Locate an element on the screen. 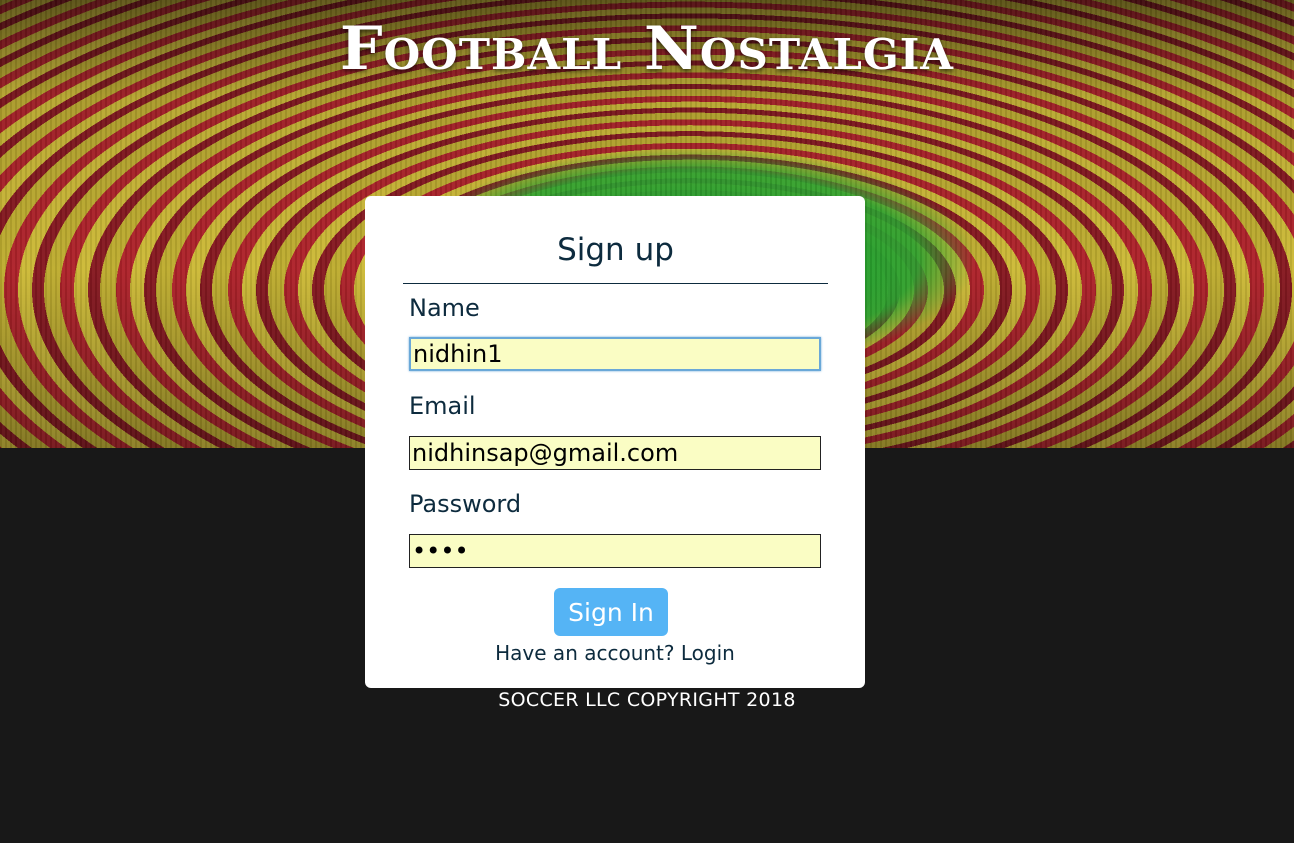 The height and width of the screenshot is (843, 1294). login-prompt: Have an account? Login is located at coordinates (615, 653).